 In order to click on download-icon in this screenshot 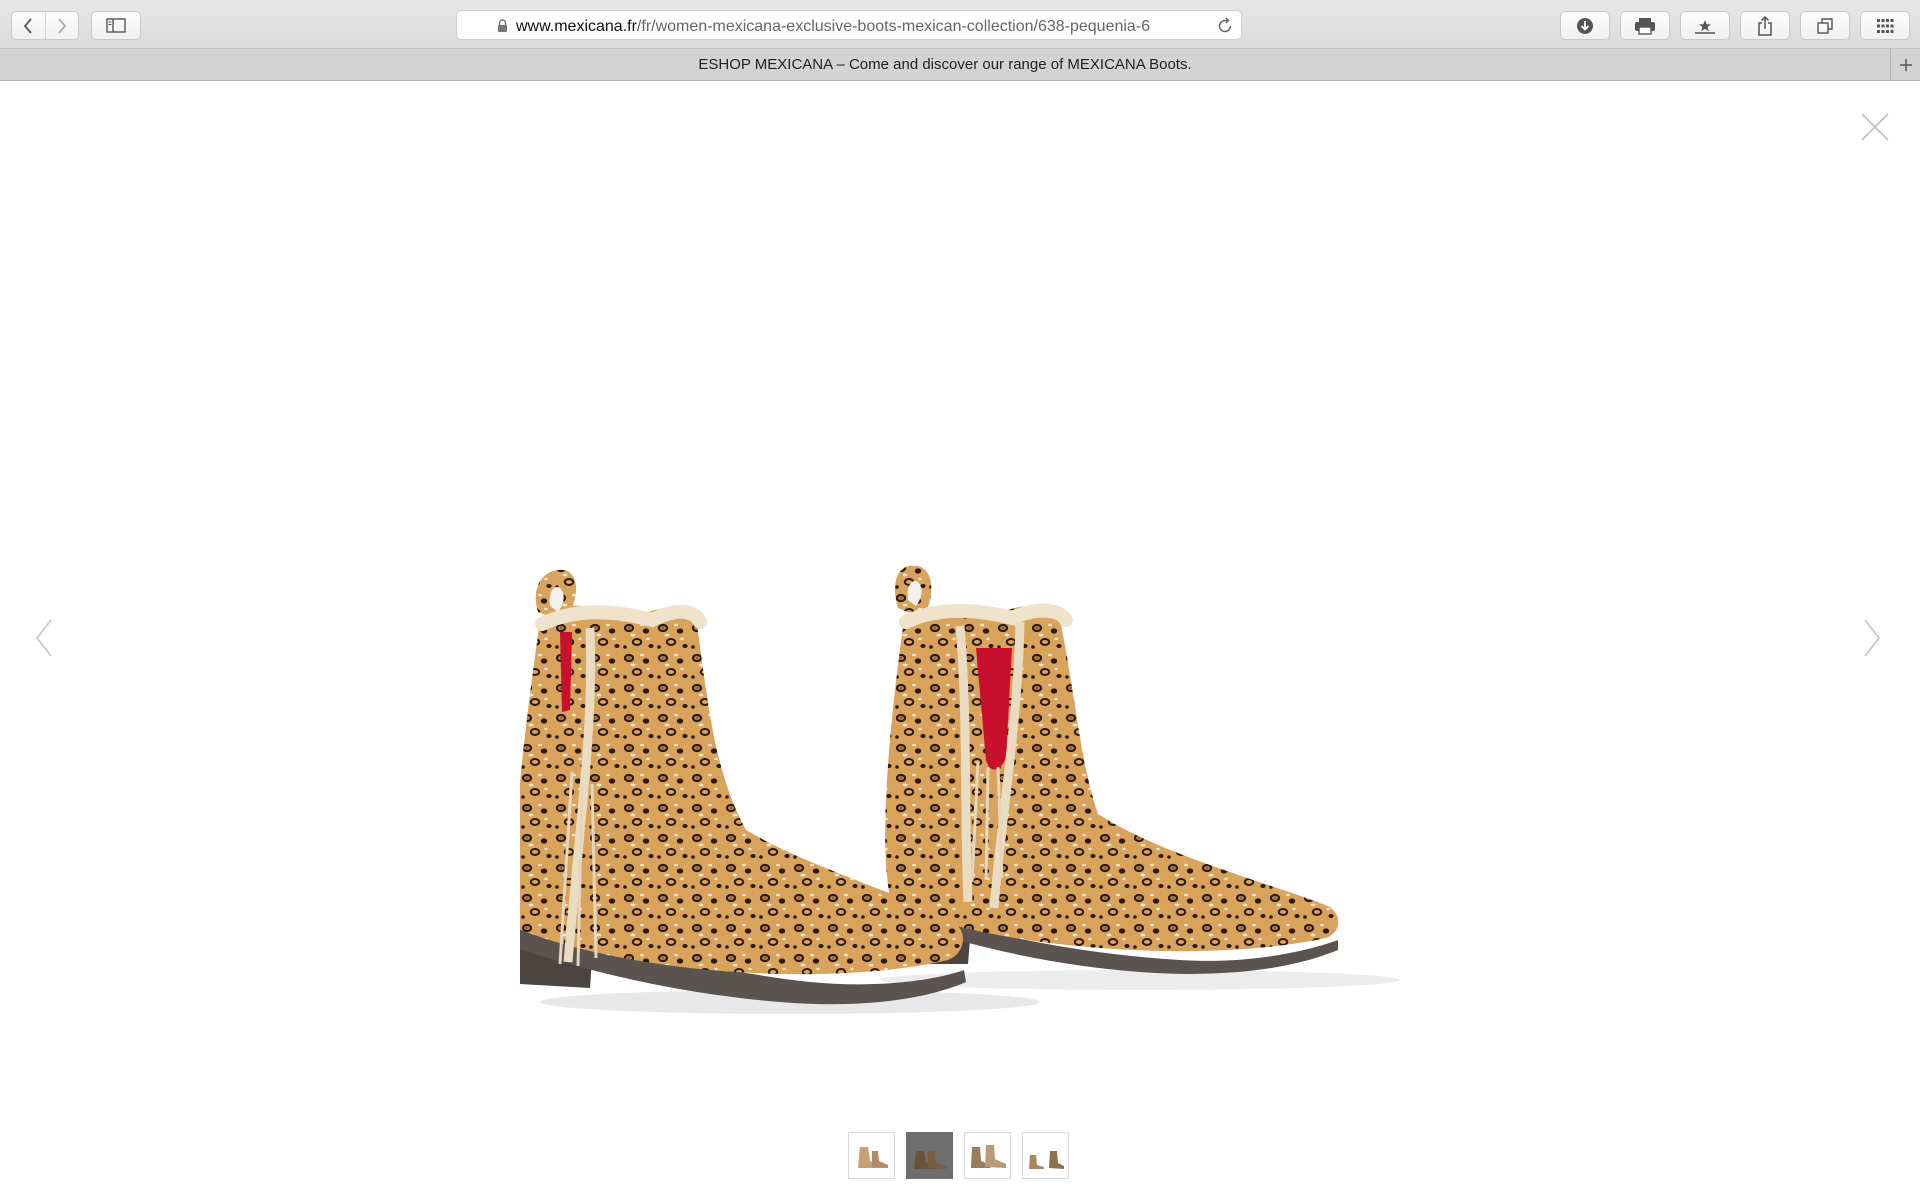, I will do `click(1585, 25)`.